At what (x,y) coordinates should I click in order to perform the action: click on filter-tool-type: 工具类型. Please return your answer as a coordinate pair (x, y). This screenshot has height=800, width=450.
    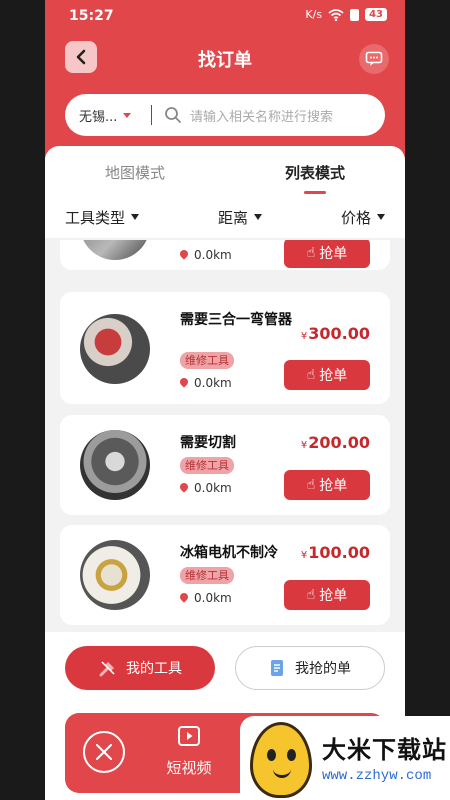
    Looking at the image, I should click on (102, 217).